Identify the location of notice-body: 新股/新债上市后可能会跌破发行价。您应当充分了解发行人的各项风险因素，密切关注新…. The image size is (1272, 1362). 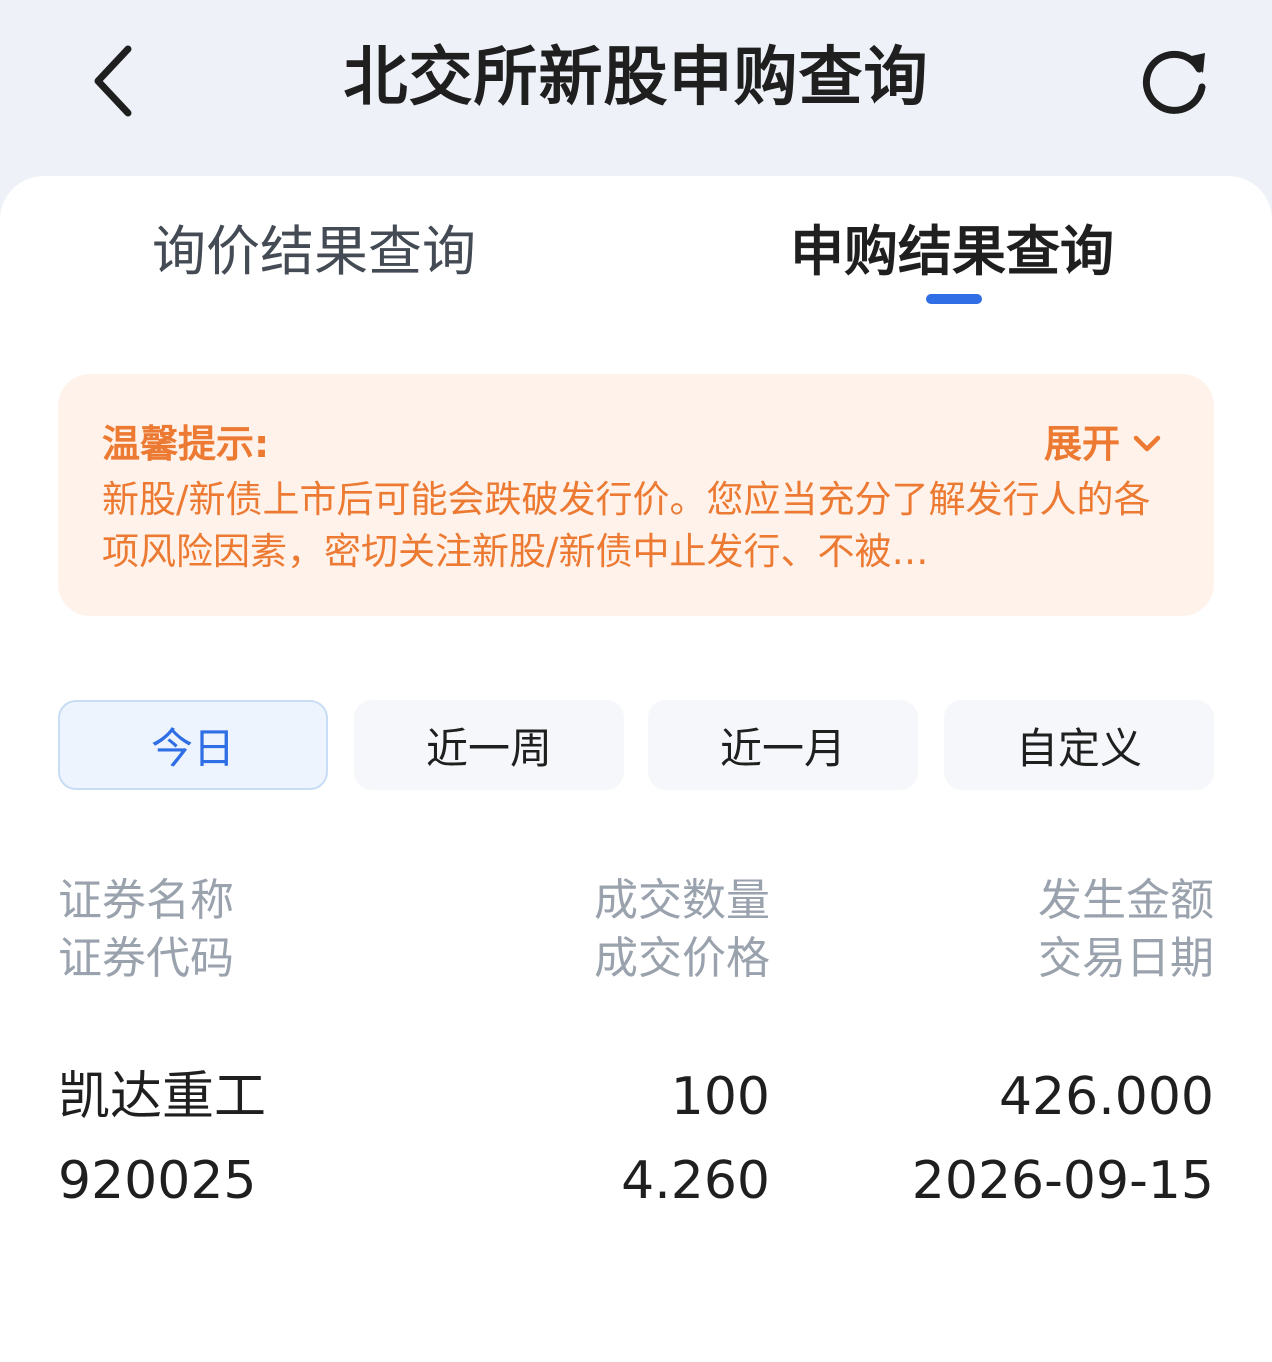
(626, 525).